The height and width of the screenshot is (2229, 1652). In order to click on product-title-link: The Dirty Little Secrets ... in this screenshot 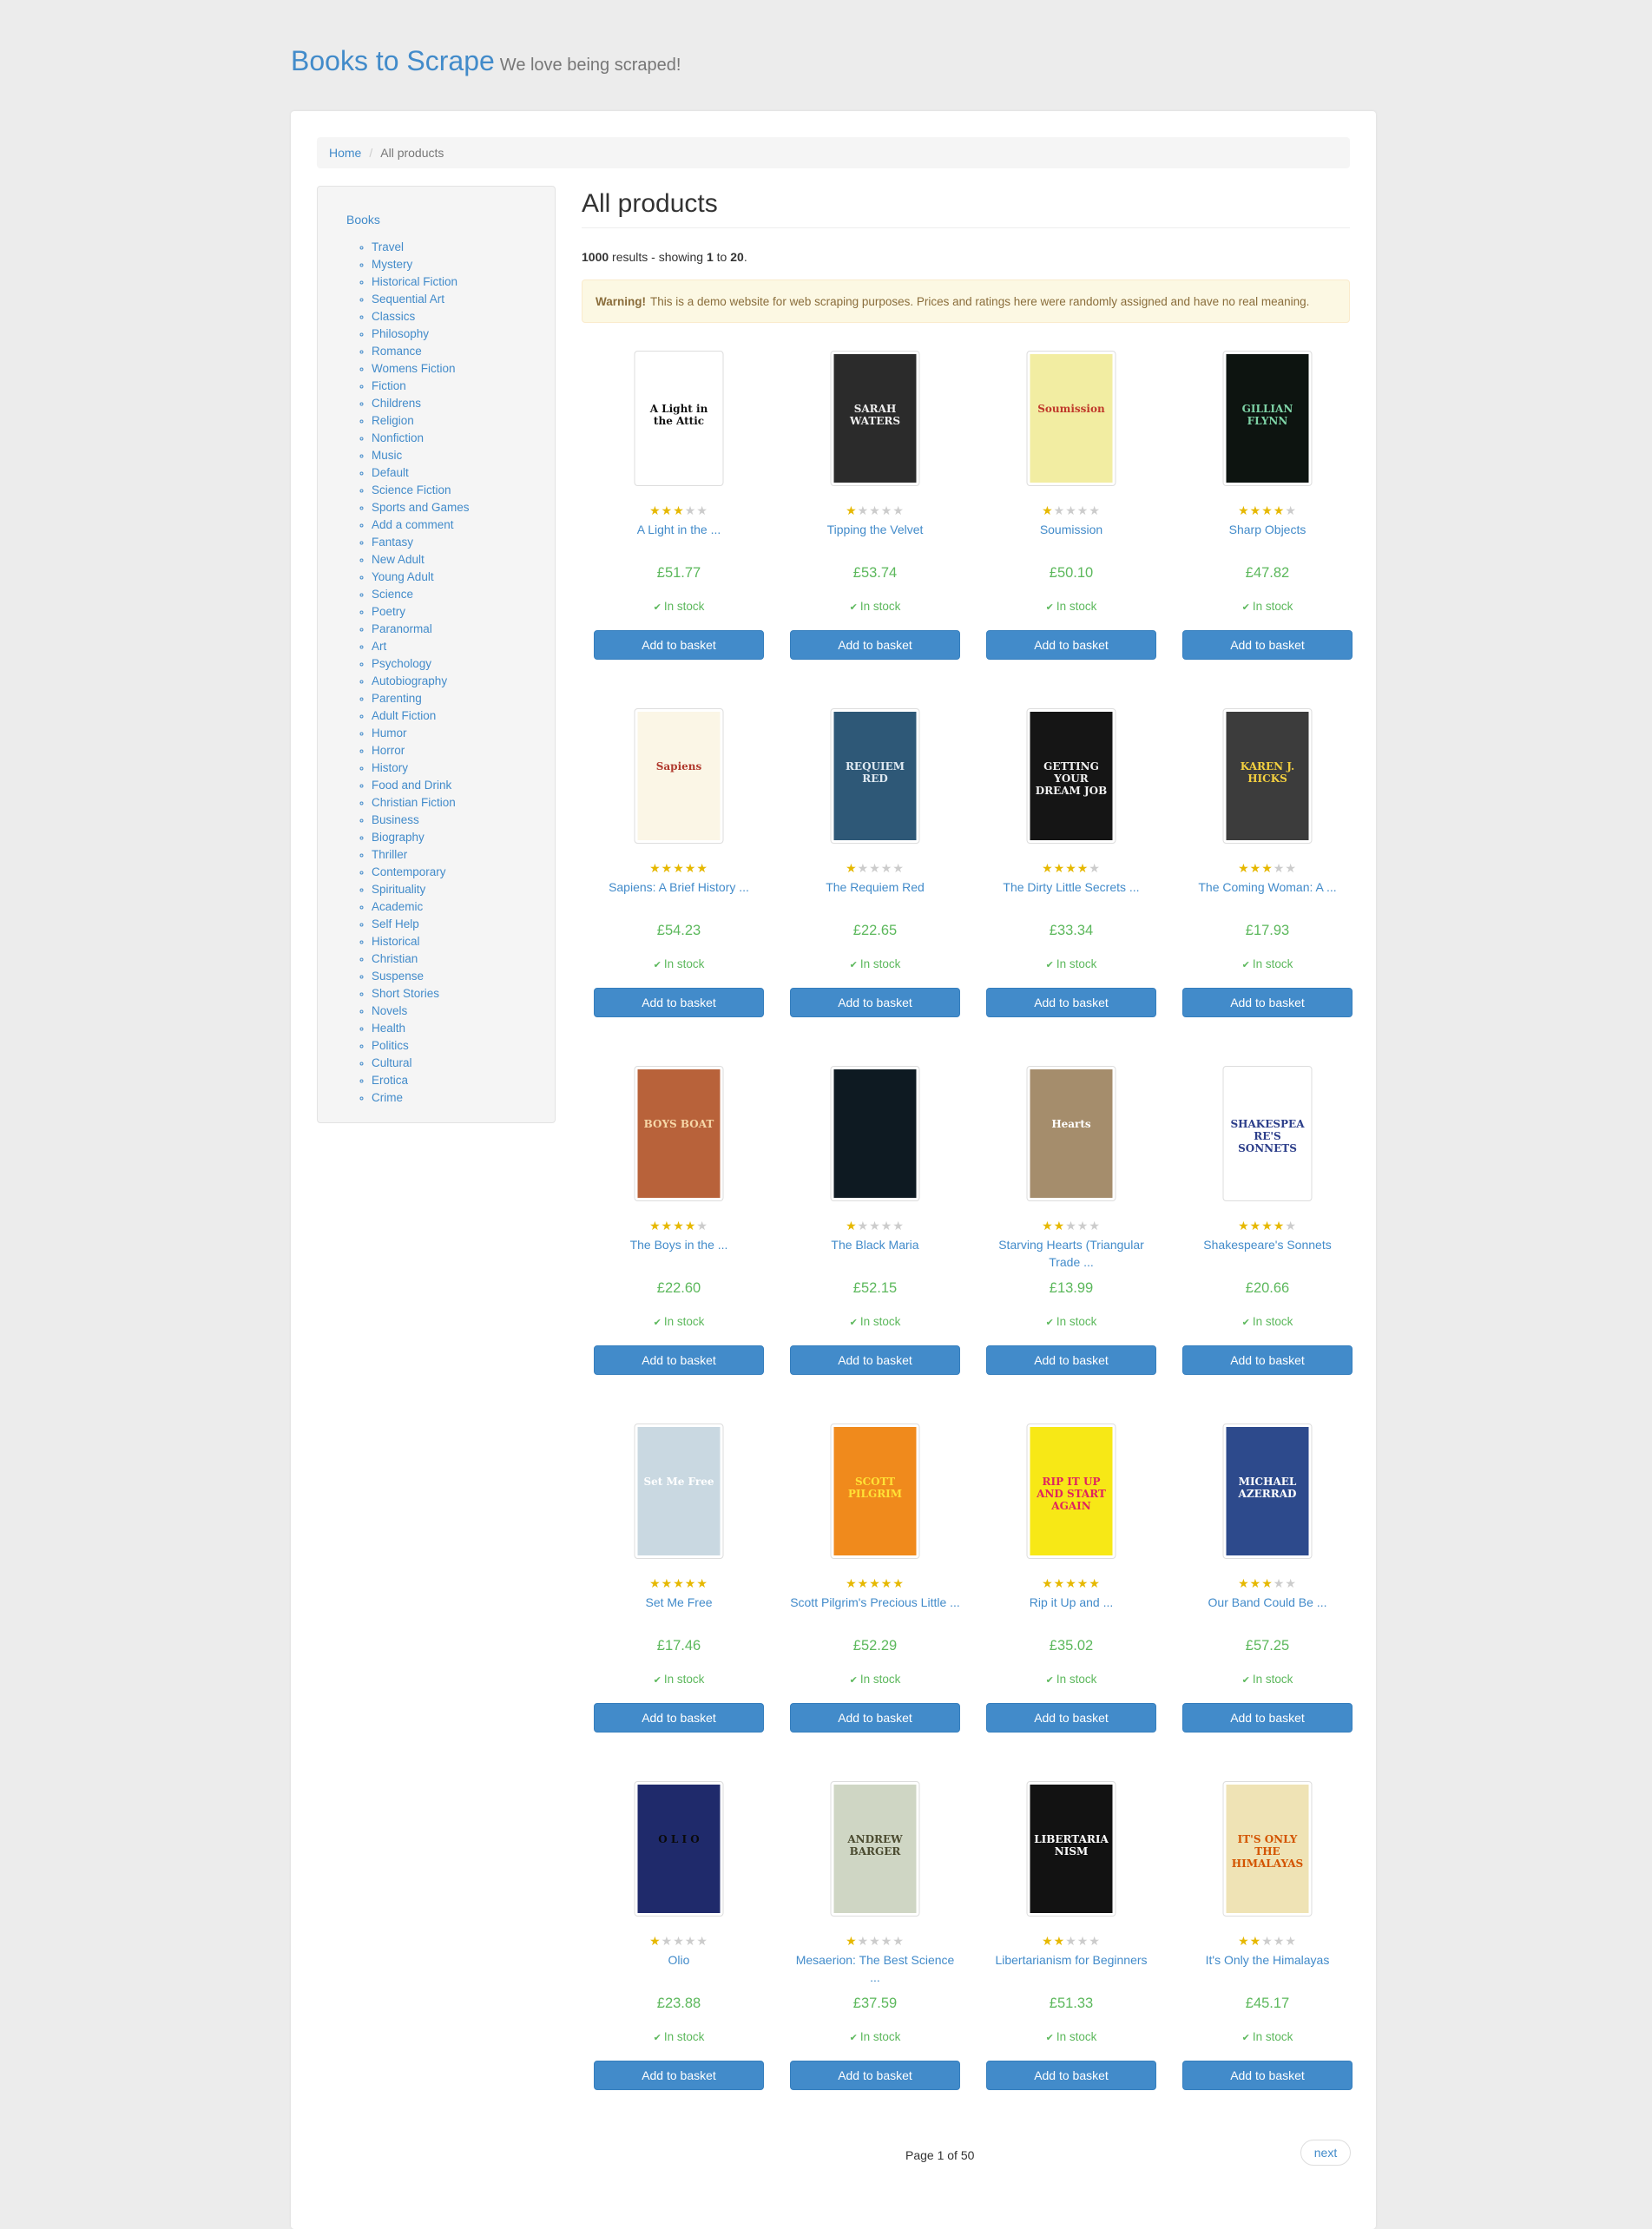, I will do `click(1071, 887)`.